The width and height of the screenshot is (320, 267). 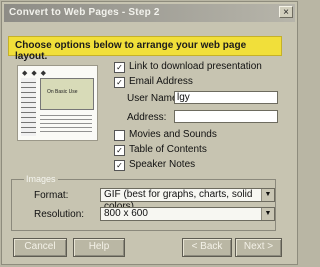 What do you see at coordinates (195, 66) in the screenshot?
I see `option-label: Link to download presentation` at bounding box center [195, 66].